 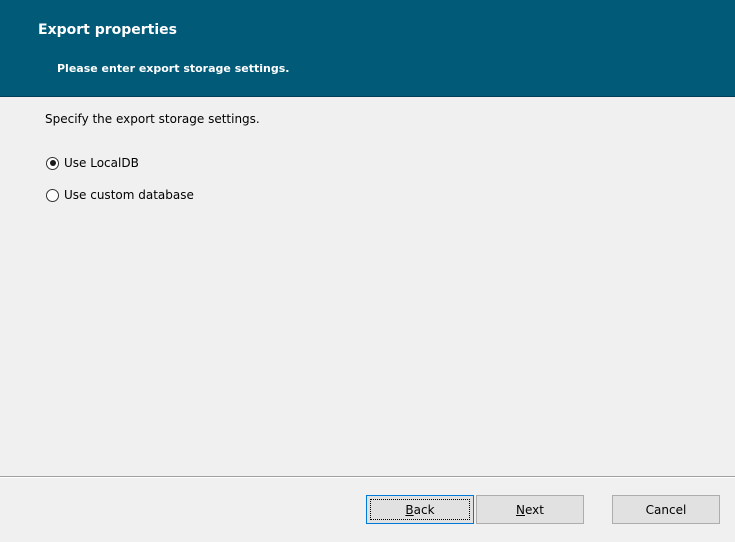 What do you see at coordinates (666, 509) in the screenshot?
I see `cancel-button: Cancel` at bounding box center [666, 509].